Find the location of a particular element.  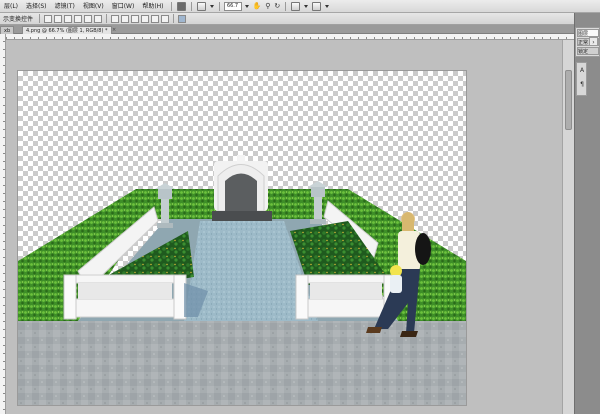

screen-mode-icon is located at coordinates (317, 6).